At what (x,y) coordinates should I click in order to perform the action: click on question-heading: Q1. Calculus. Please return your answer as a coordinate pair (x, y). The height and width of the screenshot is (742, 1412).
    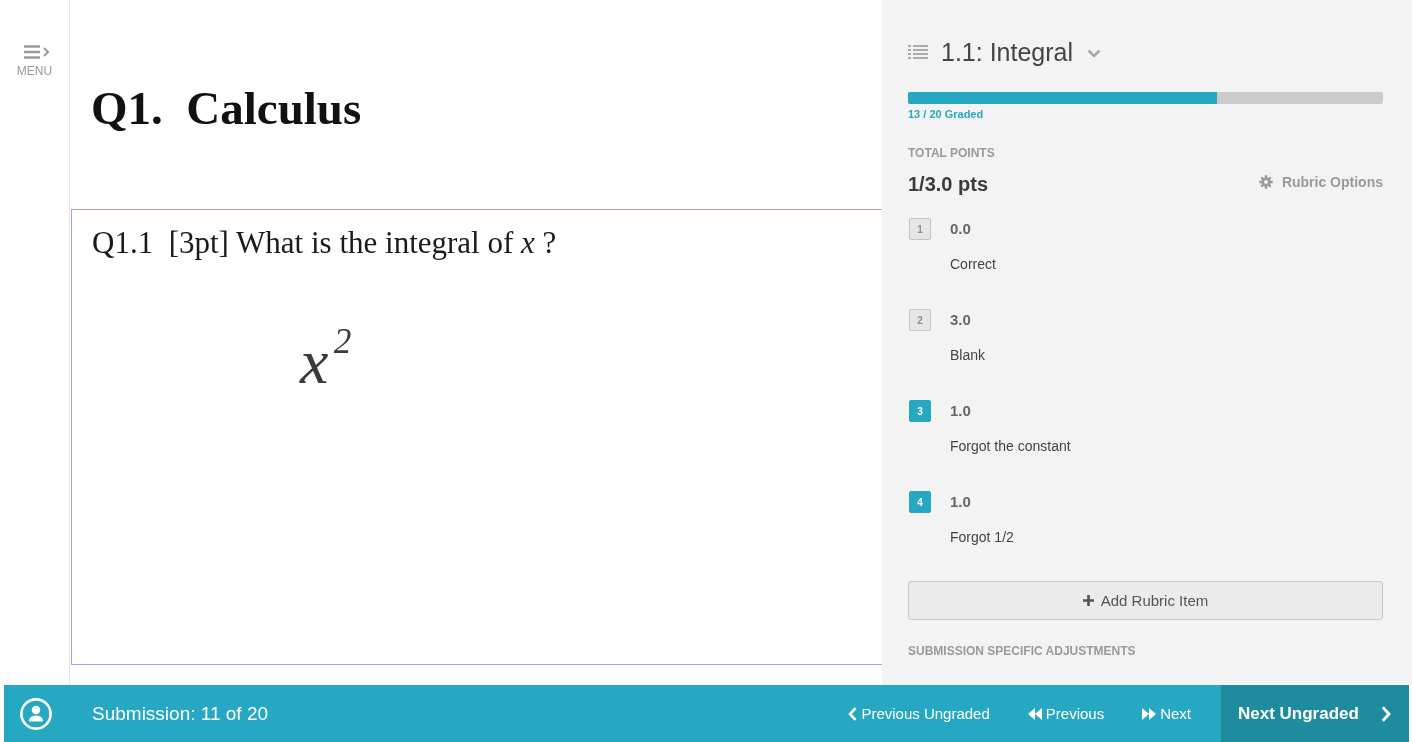
    Looking at the image, I should click on (226, 108).